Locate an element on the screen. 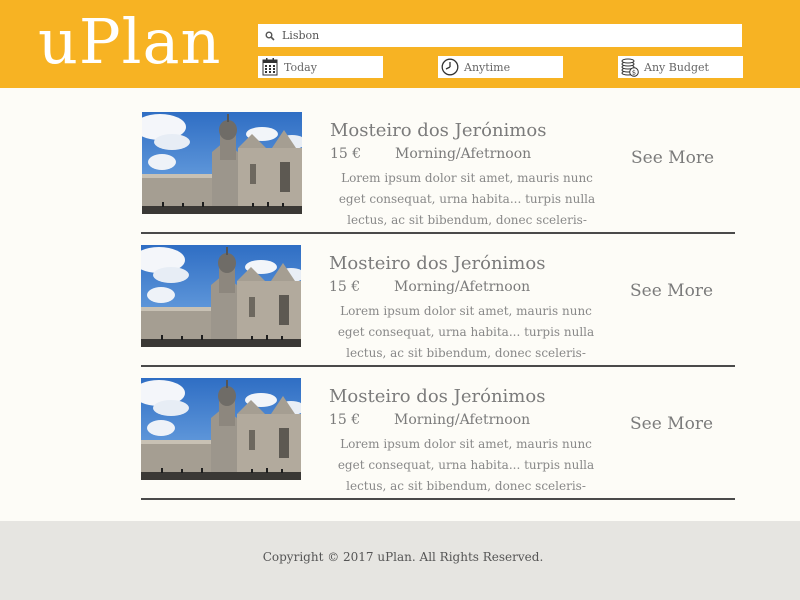  clock-icon is located at coordinates (450, 67).